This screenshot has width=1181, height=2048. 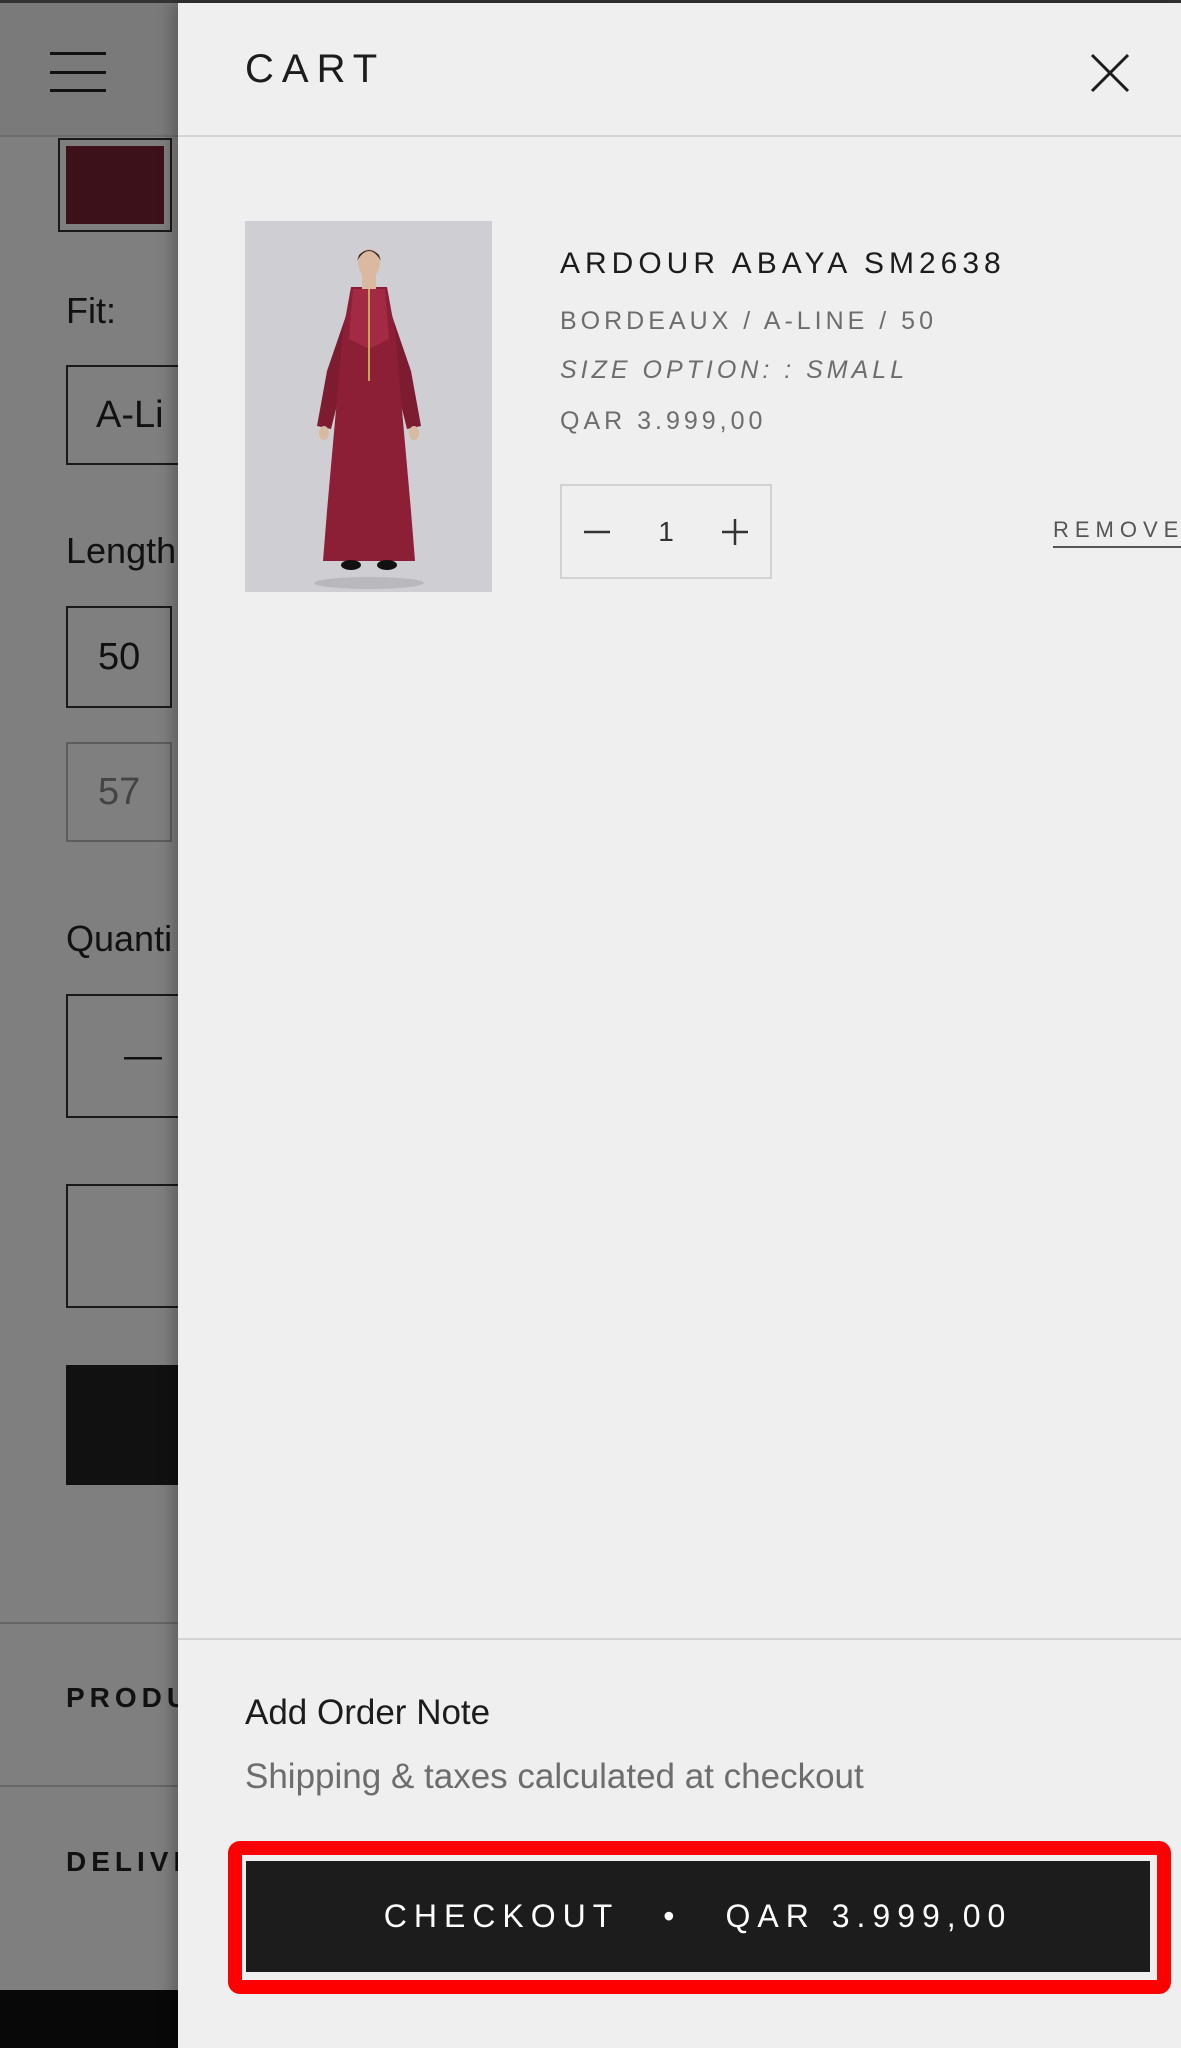 I want to click on item-price: QAR 3.999,00, so click(x=663, y=421).